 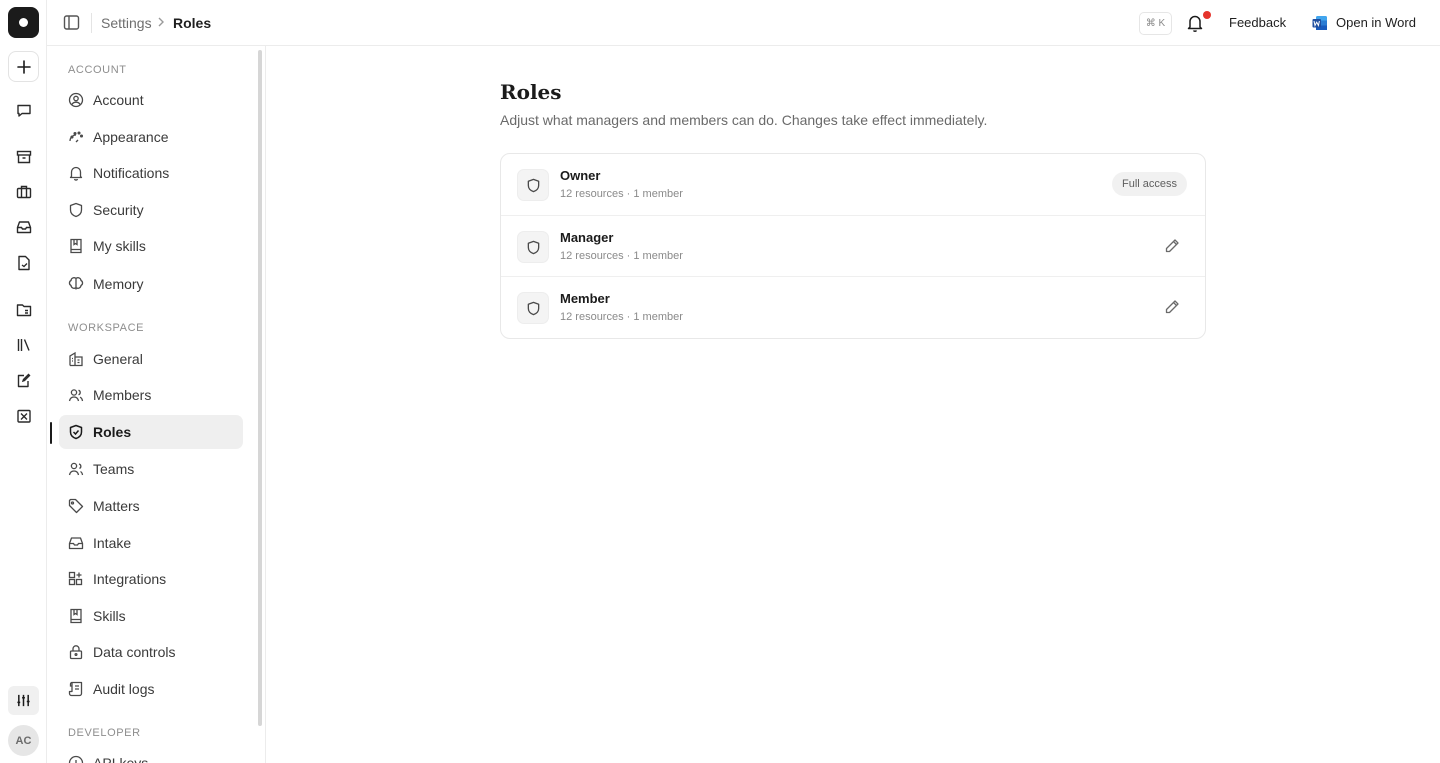 What do you see at coordinates (76, 284) in the screenshot?
I see `brain-icon` at bounding box center [76, 284].